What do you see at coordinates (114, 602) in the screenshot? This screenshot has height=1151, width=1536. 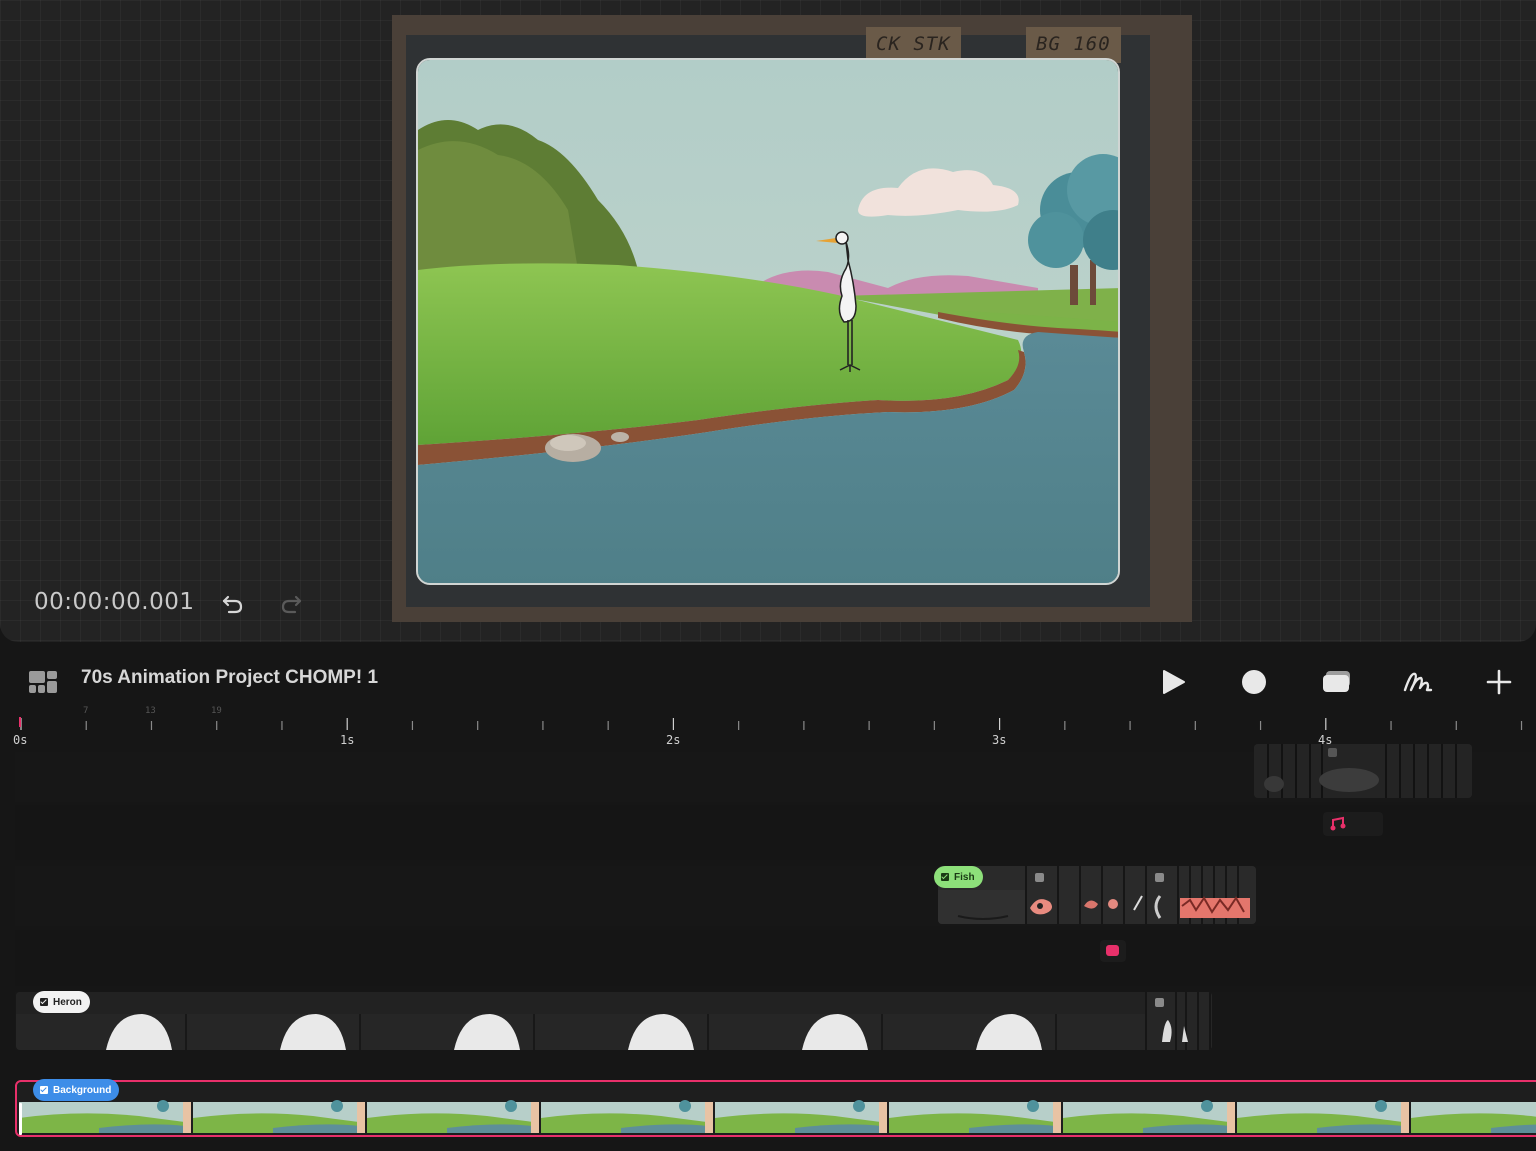 I see `timecode-display: 00:00:00.001` at bounding box center [114, 602].